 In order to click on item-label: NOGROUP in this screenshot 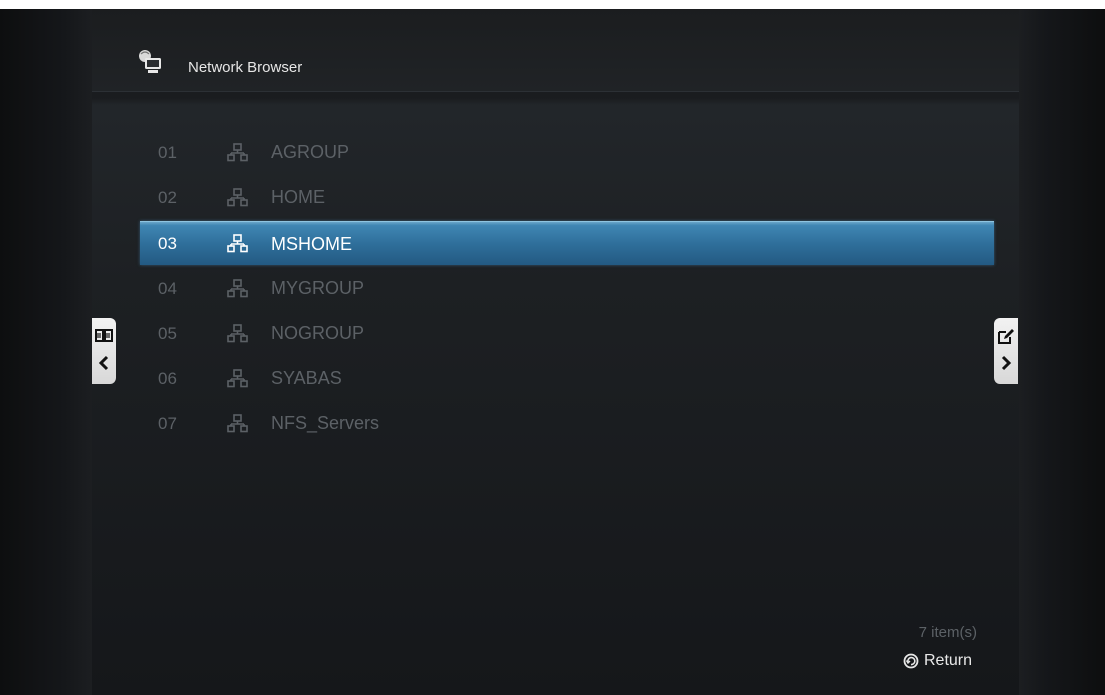, I will do `click(318, 333)`.